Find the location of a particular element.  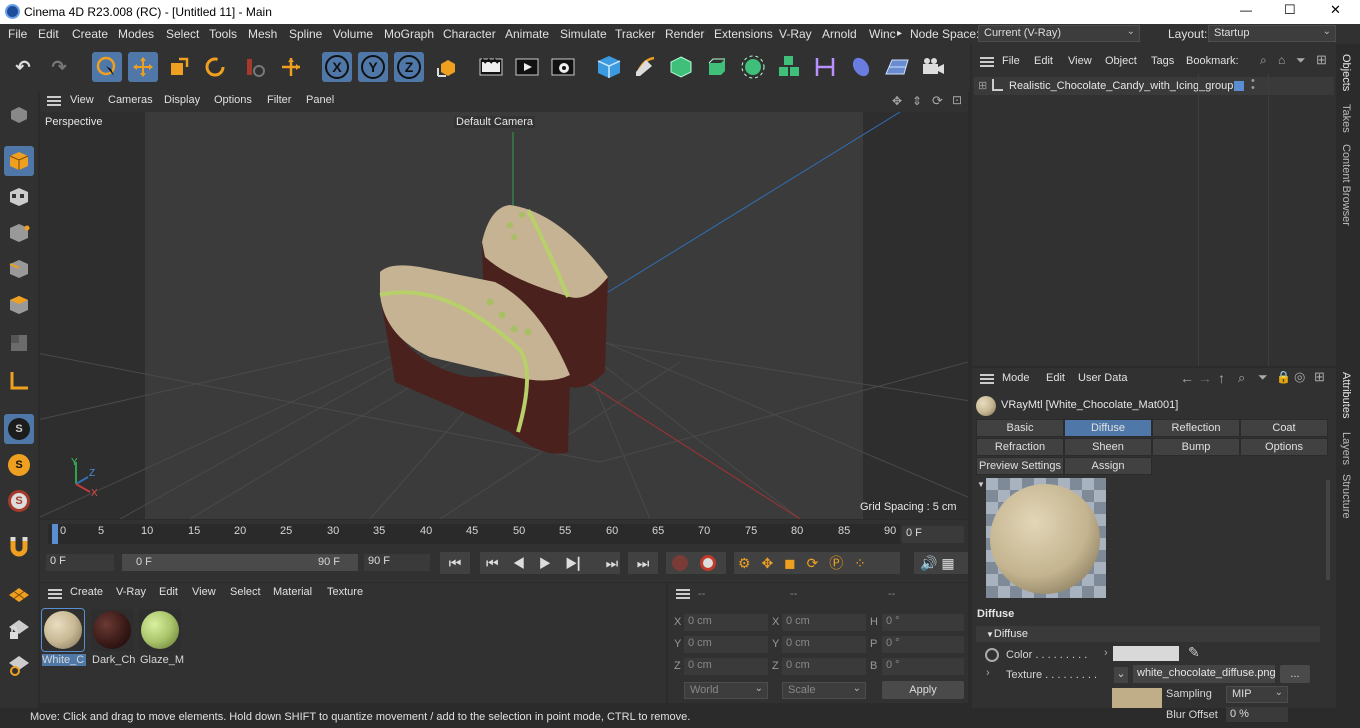

rotate-tool-icon is located at coordinates (215, 67).